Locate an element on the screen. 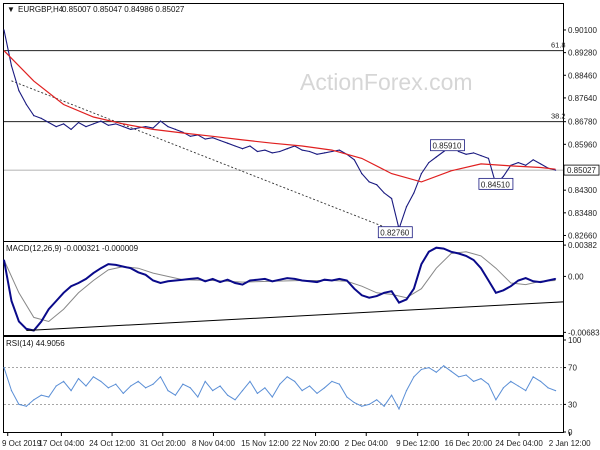 The width and height of the screenshot is (600, 450). x-axis-tick-label: 22 Nov 20:00 is located at coordinates (316, 443).